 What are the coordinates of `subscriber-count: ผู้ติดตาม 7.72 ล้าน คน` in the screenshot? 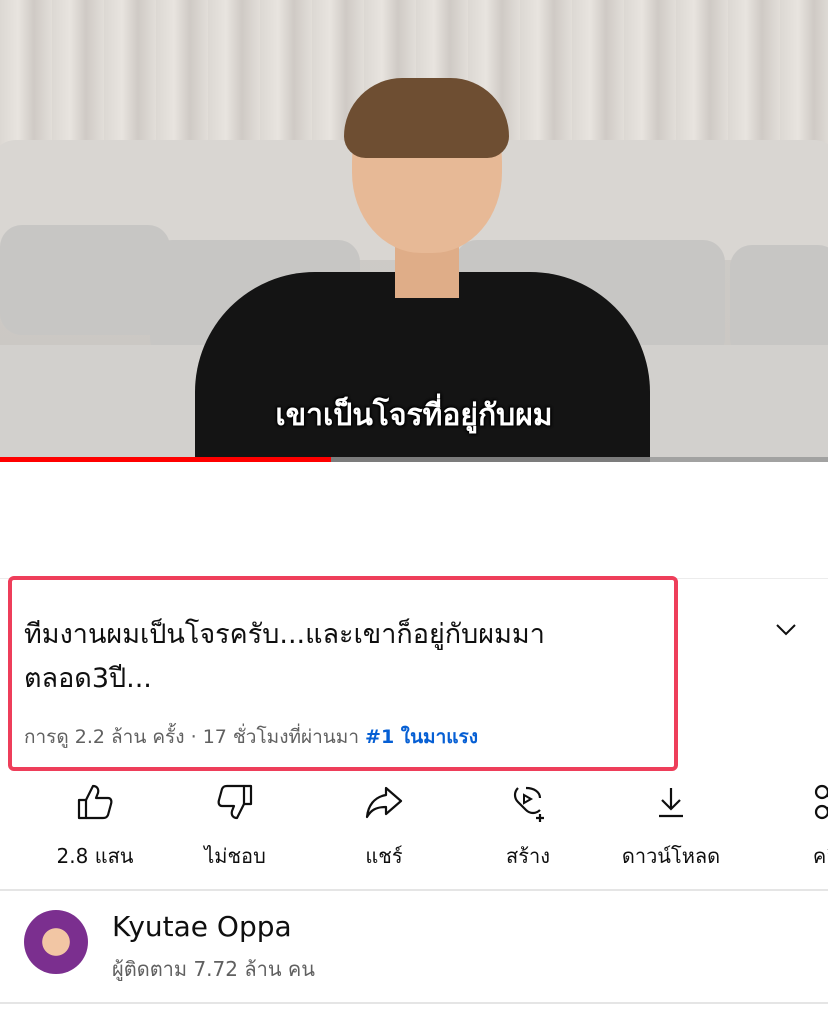 It's located at (213, 969).